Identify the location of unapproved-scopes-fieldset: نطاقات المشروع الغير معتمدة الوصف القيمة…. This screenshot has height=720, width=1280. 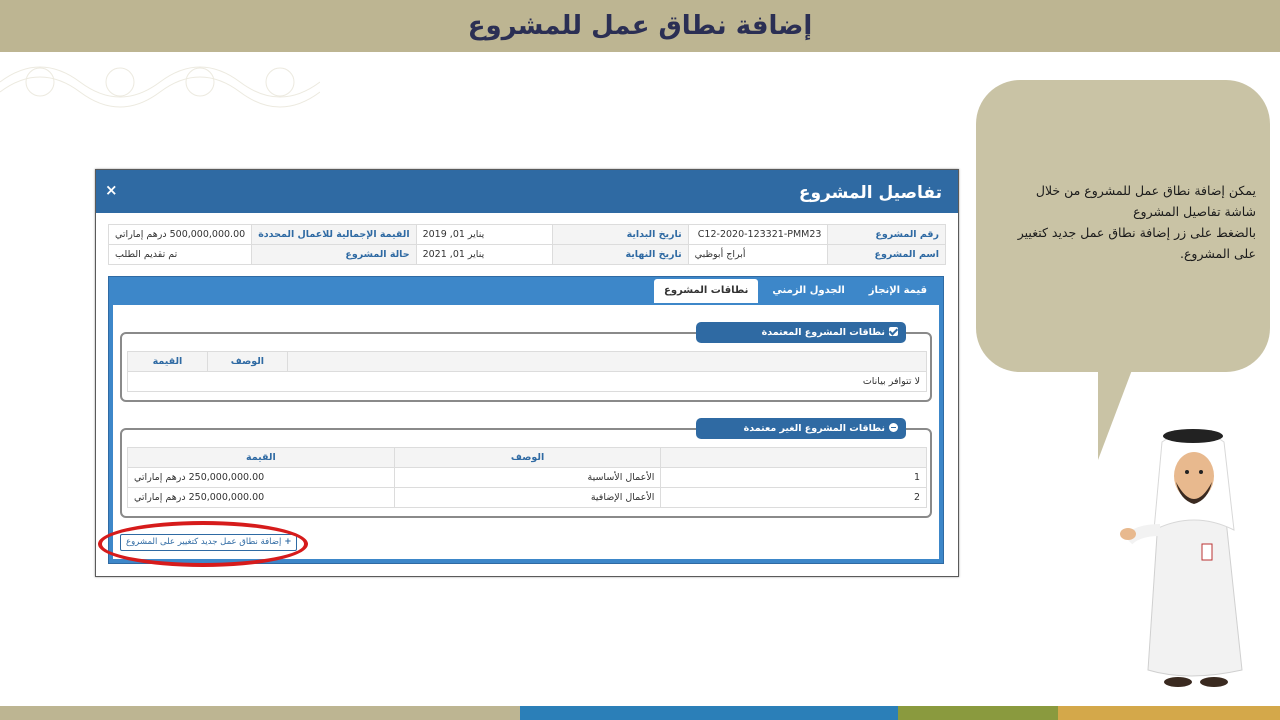
(526, 468).